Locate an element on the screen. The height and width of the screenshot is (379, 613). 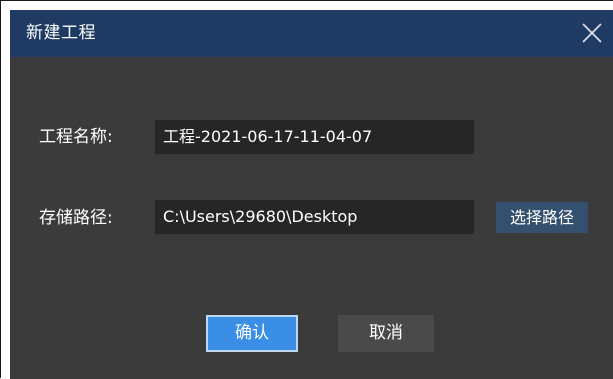
close-icon is located at coordinates (592, 33).